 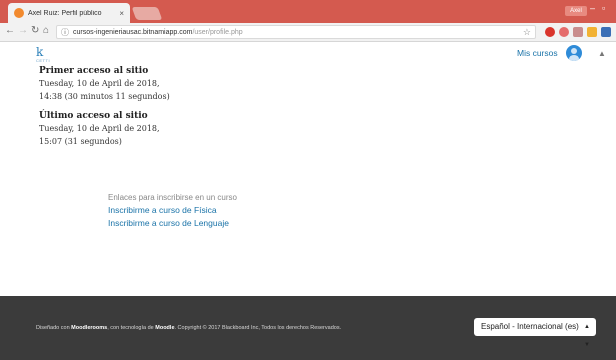 What do you see at coordinates (89, 328) in the screenshot?
I see `moodlerooms-link: Moodlerooms` at bounding box center [89, 328].